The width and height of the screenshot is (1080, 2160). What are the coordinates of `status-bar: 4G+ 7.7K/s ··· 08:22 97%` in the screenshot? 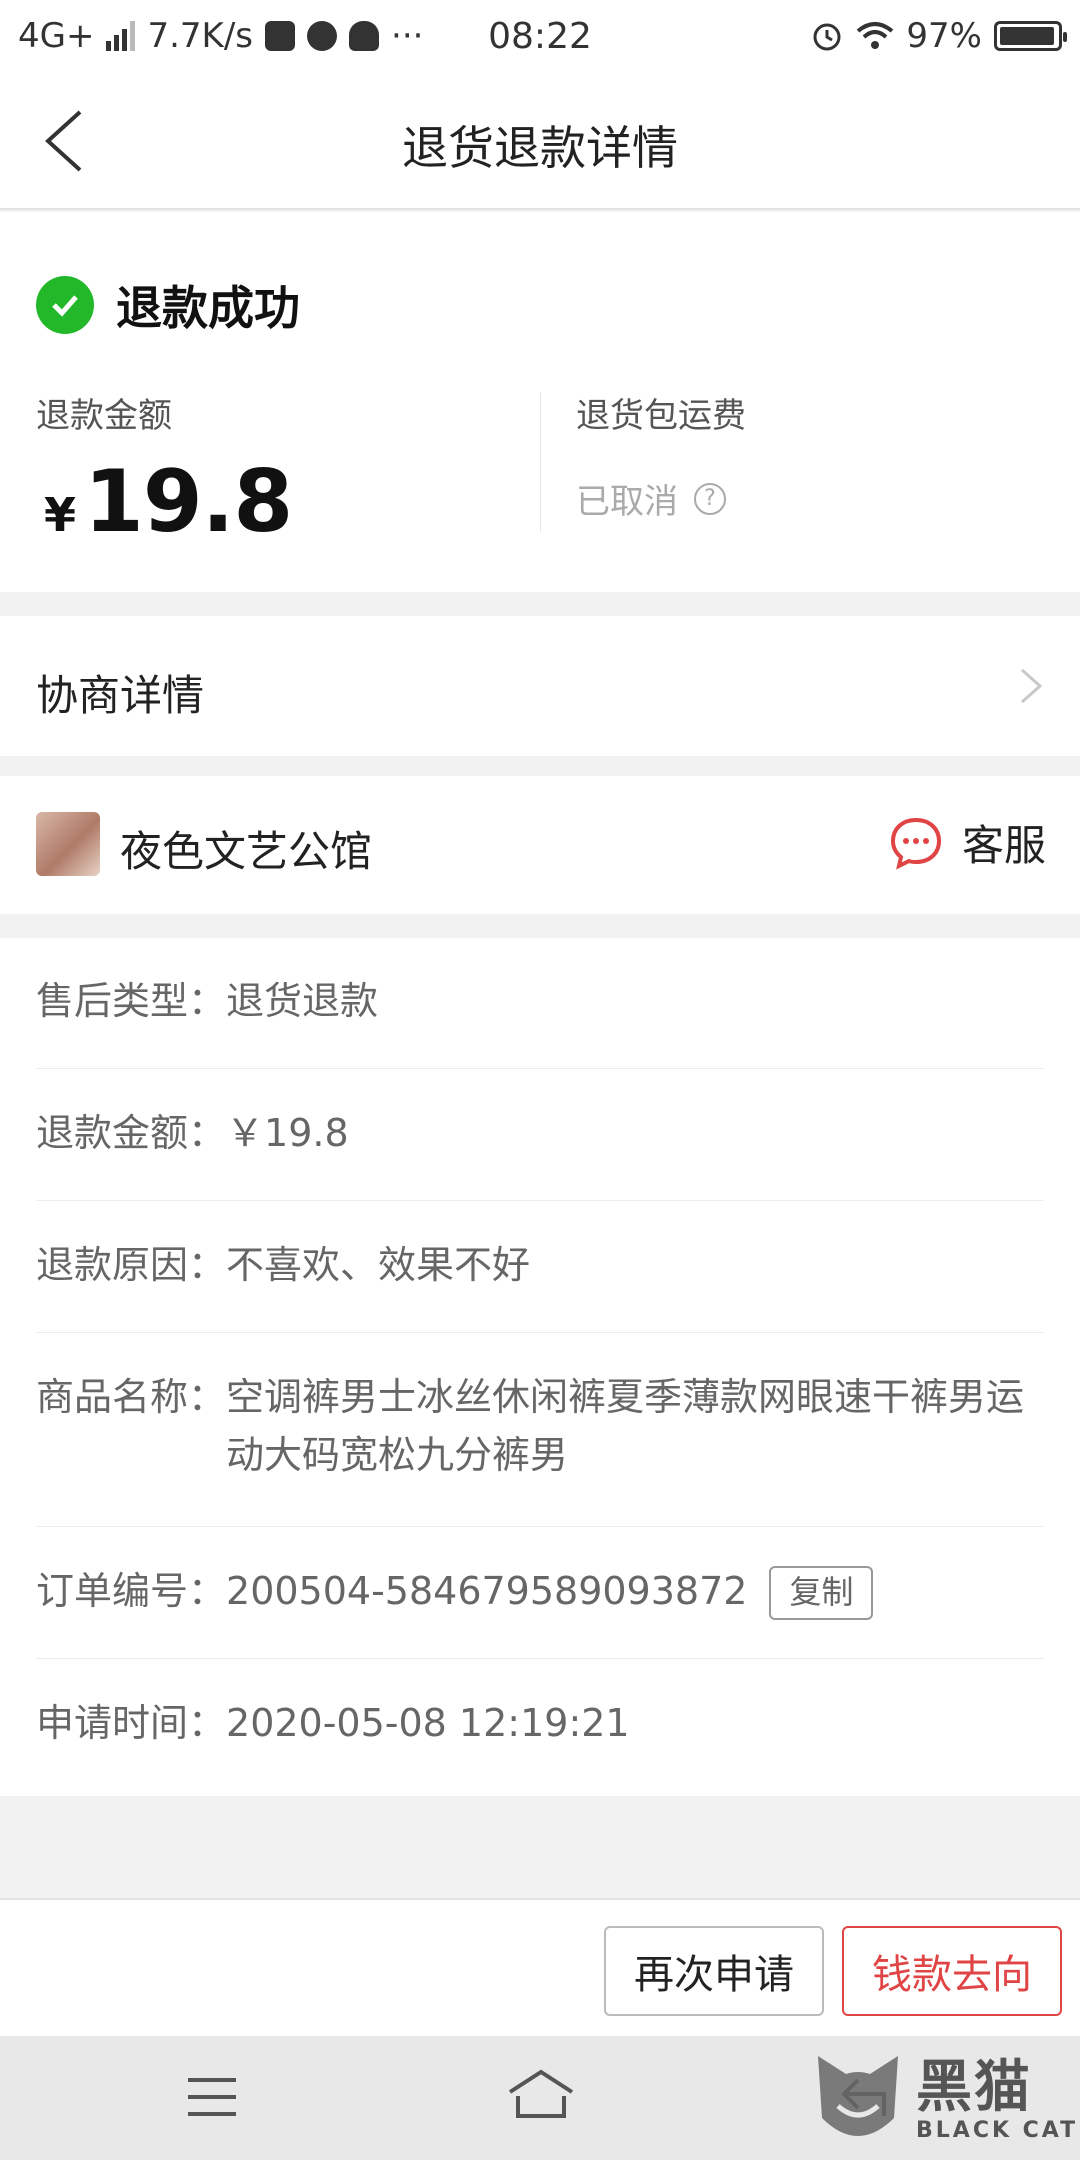 It's located at (540, 36).